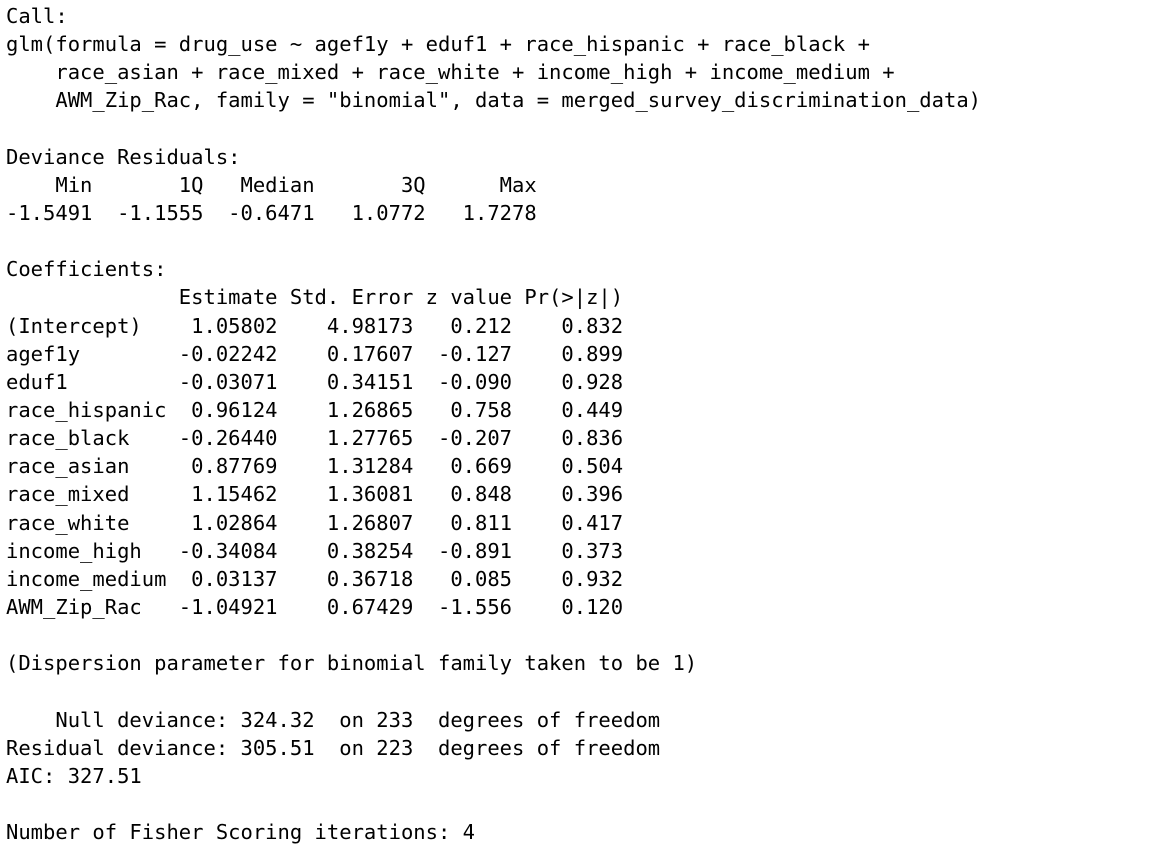  What do you see at coordinates (129, 156) in the screenshot?
I see `deviance-residuals-title: Deviance Residuals:` at bounding box center [129, 156].